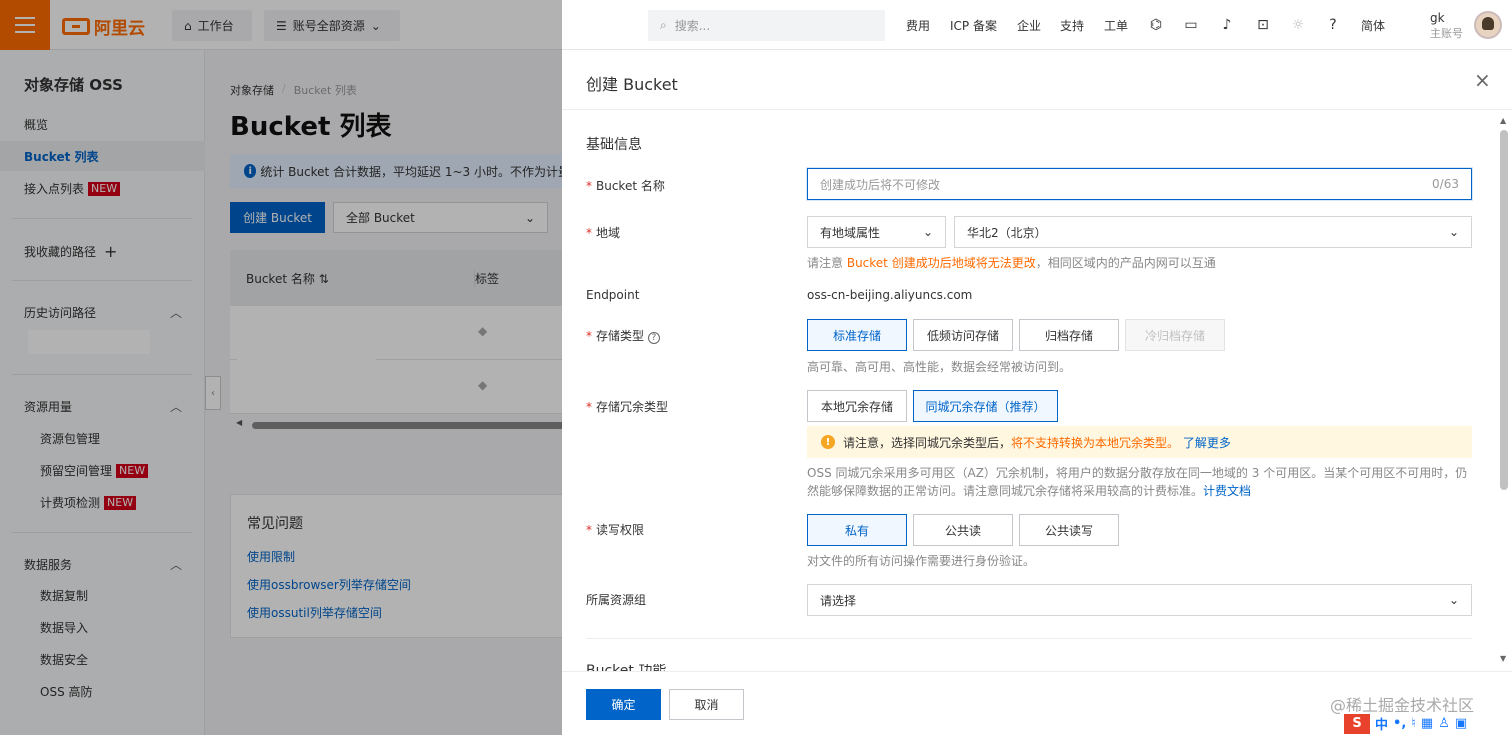  I want to click on label-text: Bucket 名称, so click(630, 186).